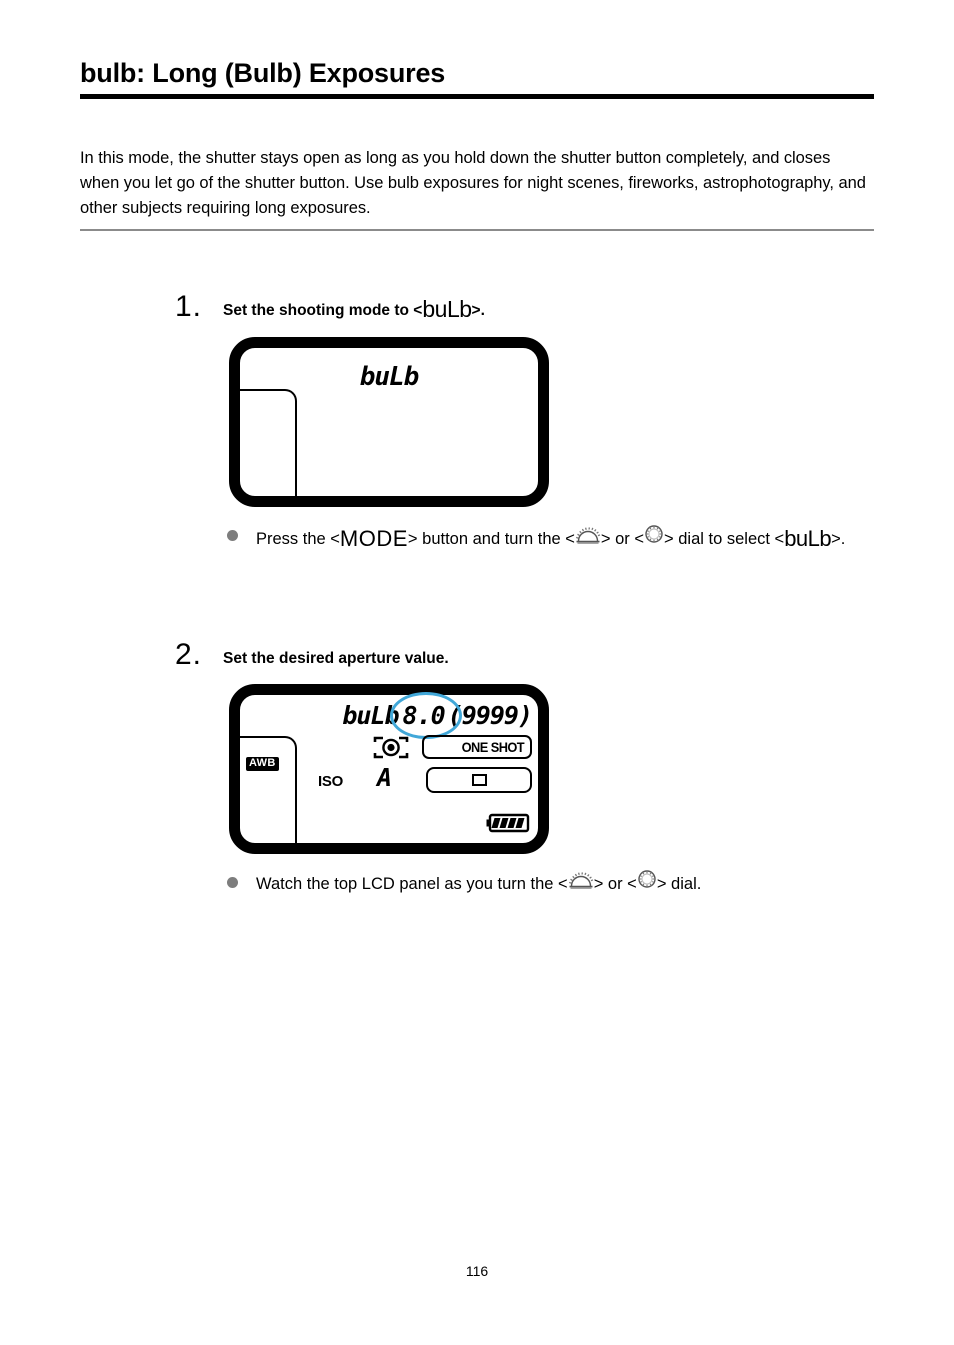  I want to click on bullet-2-part3: > dial., so click(679, 884).